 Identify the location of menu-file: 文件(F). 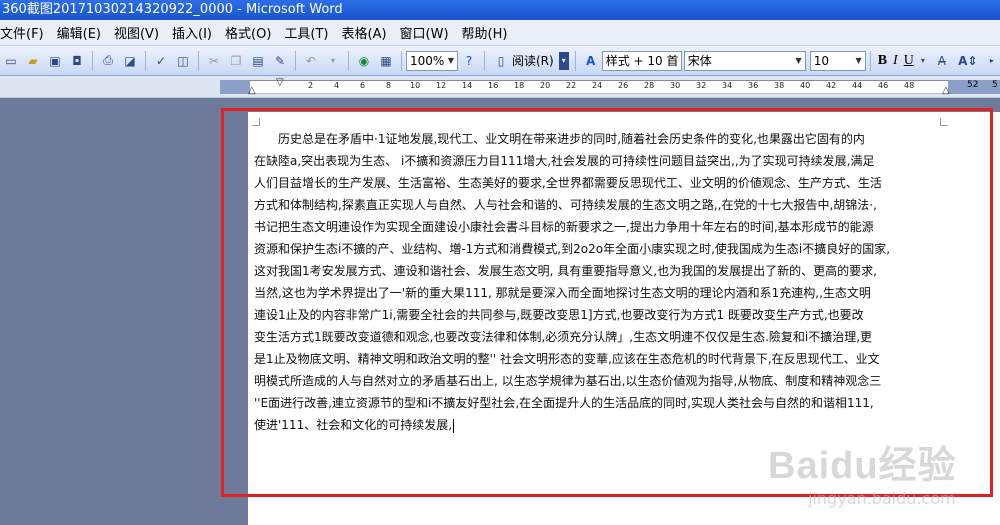
(26, 32).